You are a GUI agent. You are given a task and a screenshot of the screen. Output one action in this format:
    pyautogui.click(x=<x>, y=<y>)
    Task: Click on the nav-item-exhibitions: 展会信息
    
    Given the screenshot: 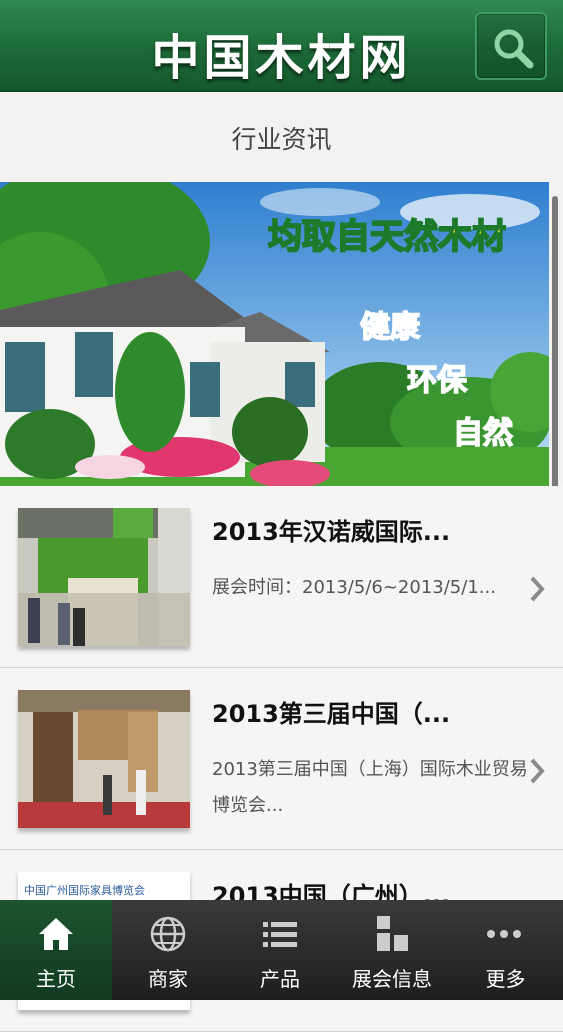 What is the action you would take?
    pyautogui.click(x=392, y=950)
    